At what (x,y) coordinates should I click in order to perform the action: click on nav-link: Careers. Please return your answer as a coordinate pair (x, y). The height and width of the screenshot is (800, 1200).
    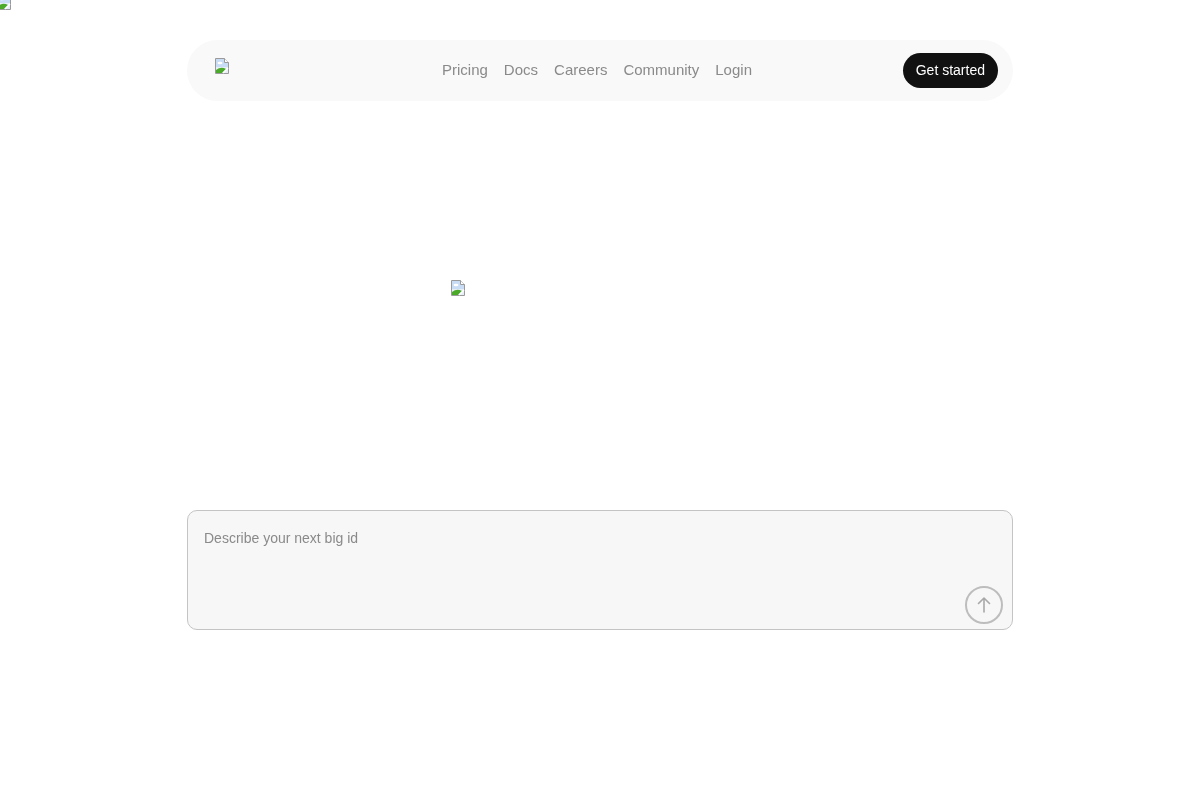
    Looking at the image, I should click on (581, 70).